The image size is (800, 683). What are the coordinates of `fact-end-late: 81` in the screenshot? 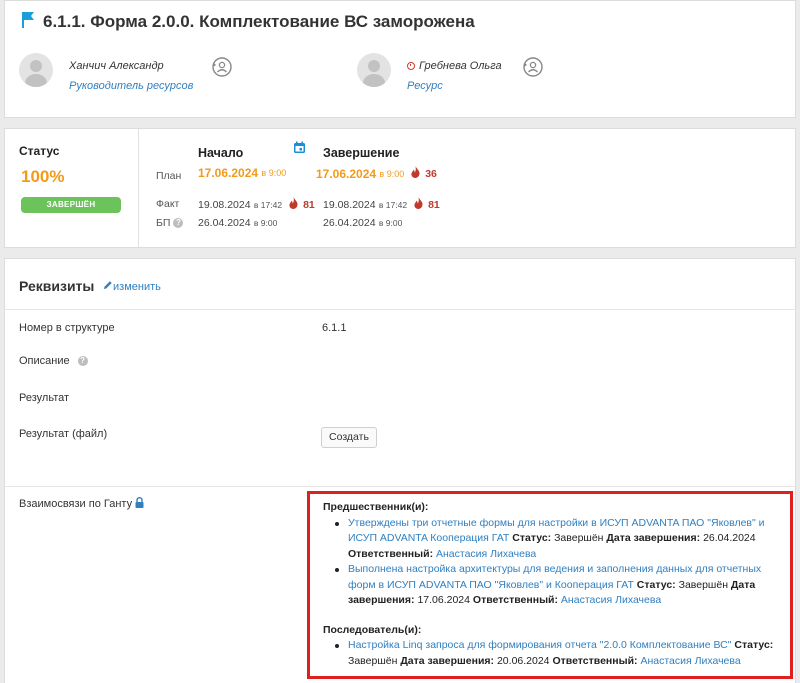 It's located at (434, 204).